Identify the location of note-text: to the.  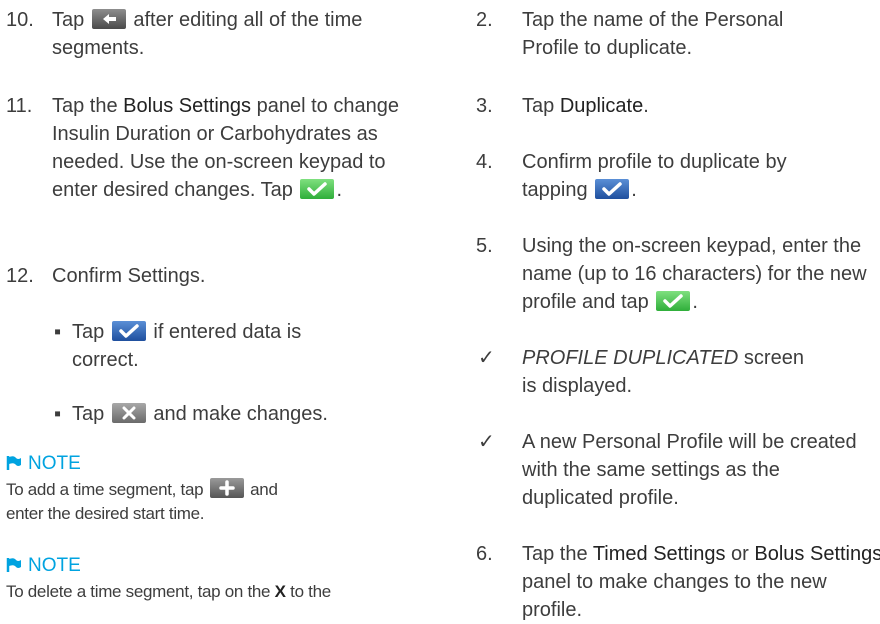
(310, 591).